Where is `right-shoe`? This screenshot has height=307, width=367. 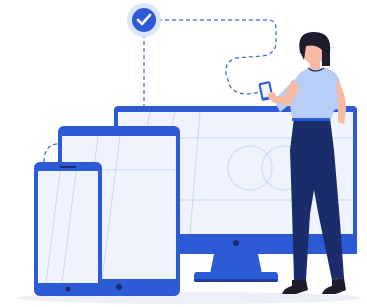
right-shoe is located at coordinates (334, 286).